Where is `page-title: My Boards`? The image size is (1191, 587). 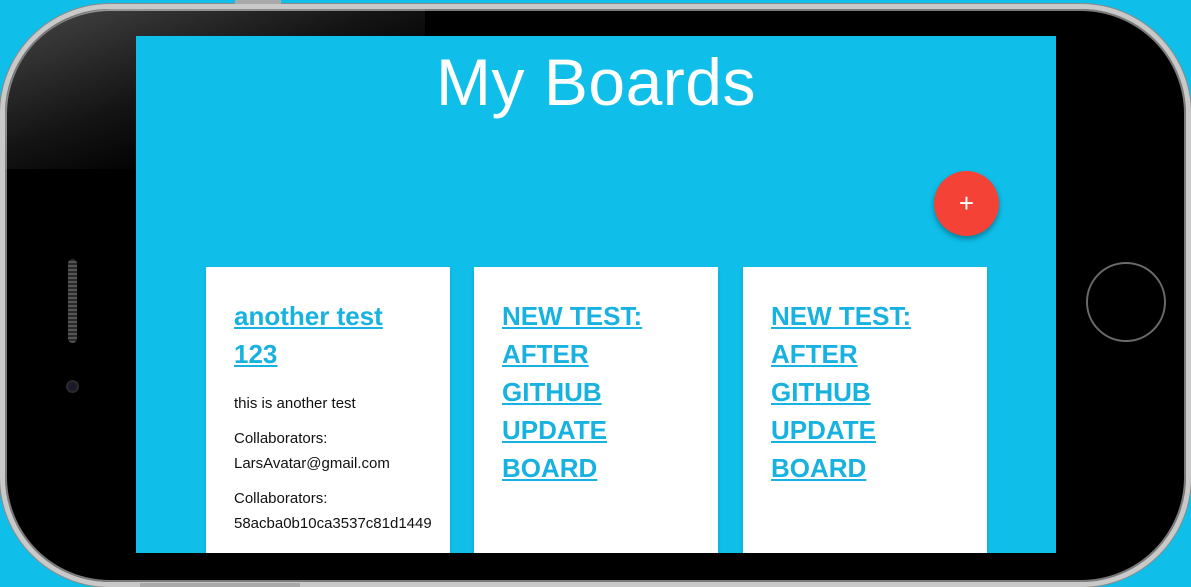
page-title: My Boards is located at coordinates (596, 82).